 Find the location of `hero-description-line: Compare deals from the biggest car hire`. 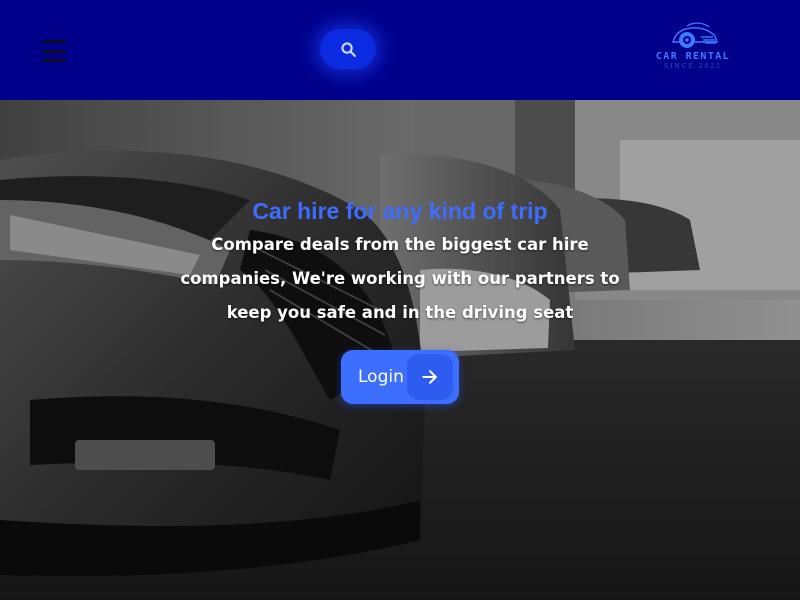

hero-description-line: Compare deals from the biggest car hire is located at coordinates (400, 244).